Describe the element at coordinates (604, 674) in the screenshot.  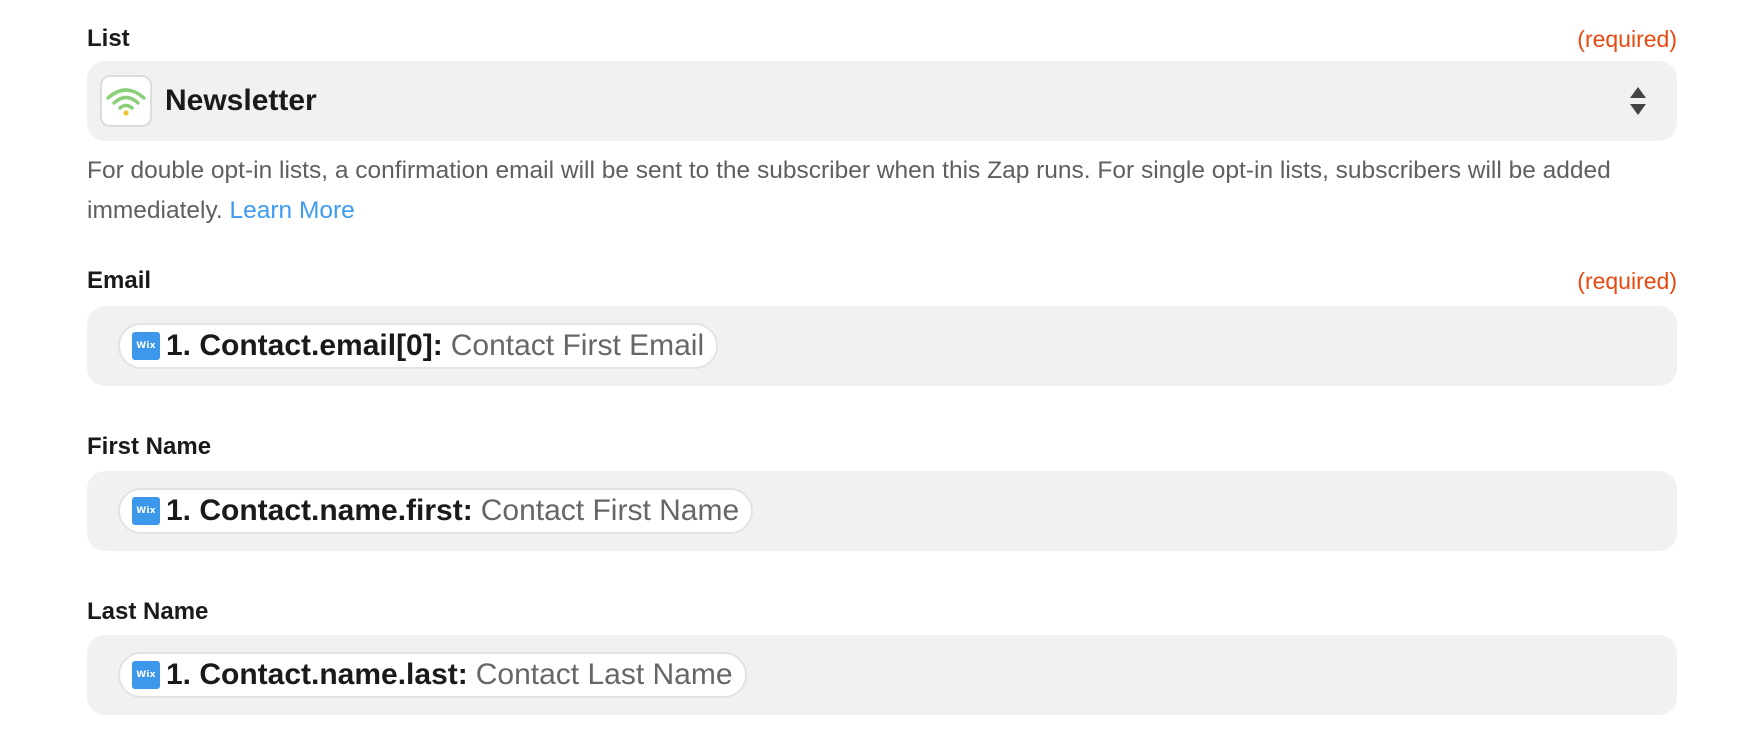
I see `last-name-pill-value: Contact Last Name` at that location.